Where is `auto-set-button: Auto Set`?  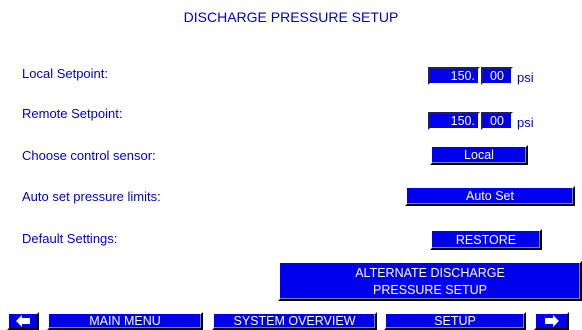 auto-set-button: Auto Set is located at coordinates (490, 196).